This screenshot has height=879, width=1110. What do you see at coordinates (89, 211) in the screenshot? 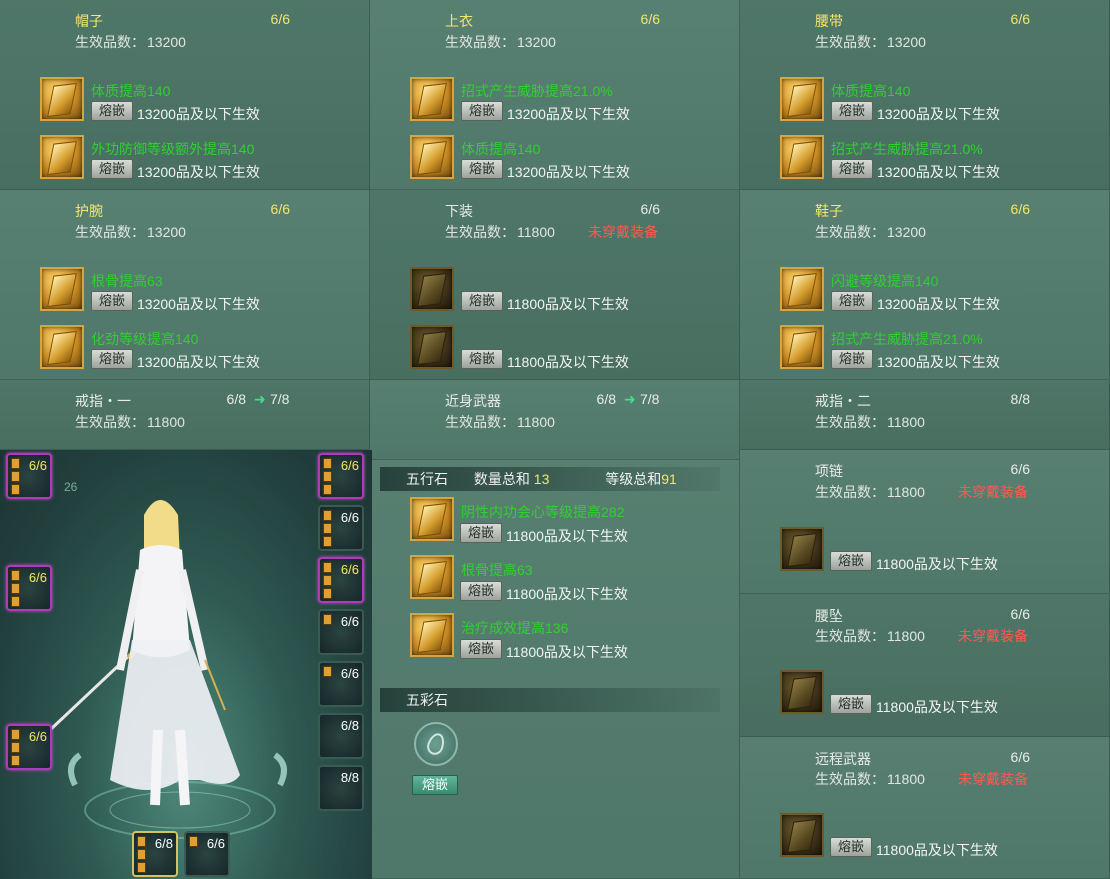
I see `equip-name: 护腕` at bounding box center [89, 211].